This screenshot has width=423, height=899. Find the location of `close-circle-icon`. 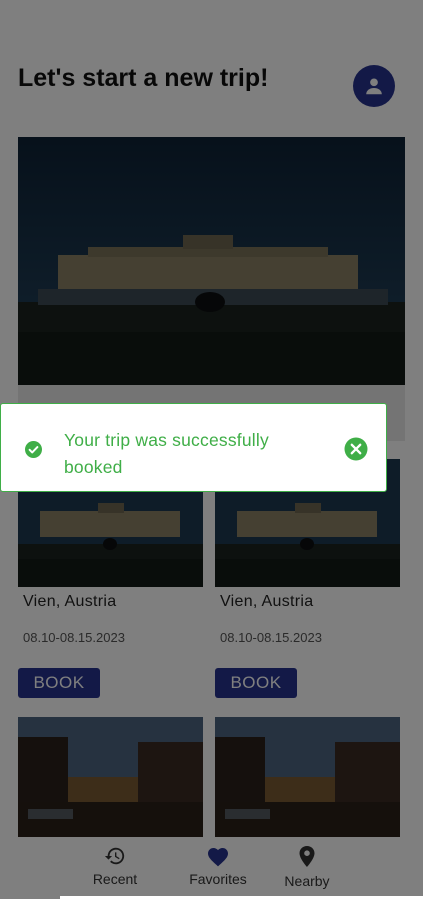

close-circle-icon is located at coordinates (356, 451).